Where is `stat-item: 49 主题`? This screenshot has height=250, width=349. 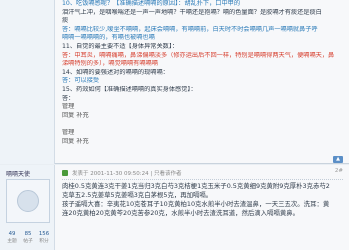
stat-item: 49 主题 is located at coordinates (12, 237).